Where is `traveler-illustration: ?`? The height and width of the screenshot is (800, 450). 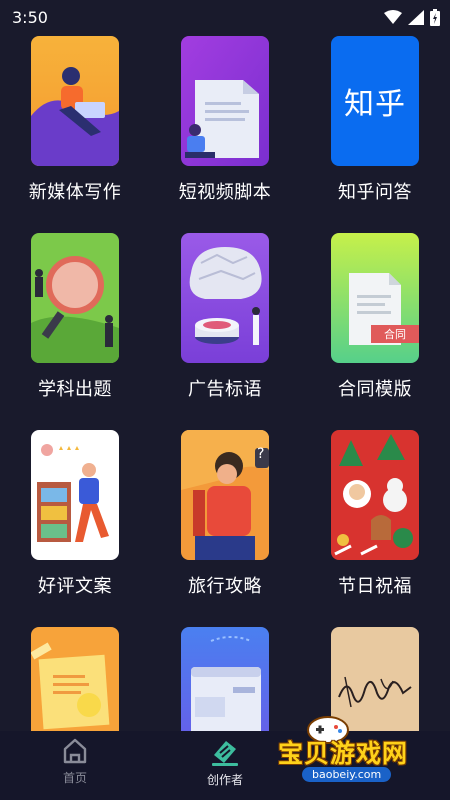
traveler-illustration: ? is located at coordinates (225, 495).